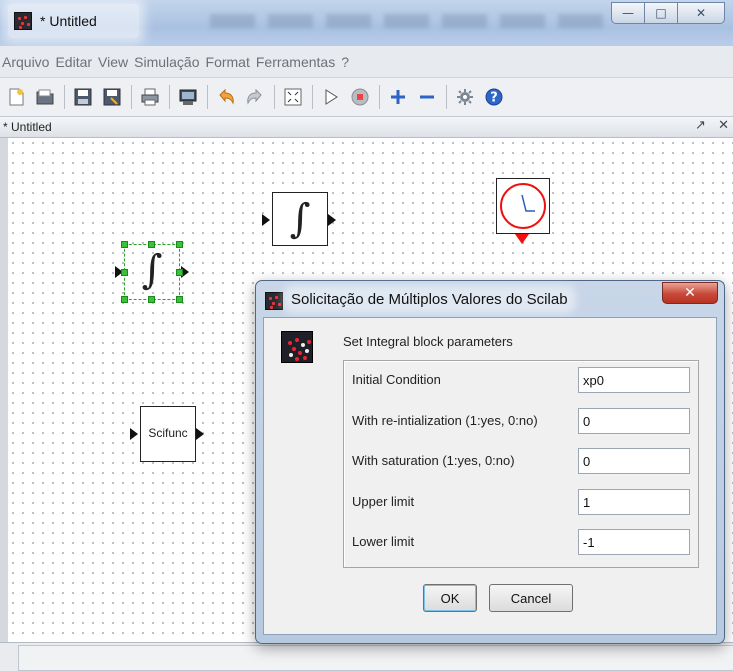  I want to click on undo-icon, so click(226, 97).